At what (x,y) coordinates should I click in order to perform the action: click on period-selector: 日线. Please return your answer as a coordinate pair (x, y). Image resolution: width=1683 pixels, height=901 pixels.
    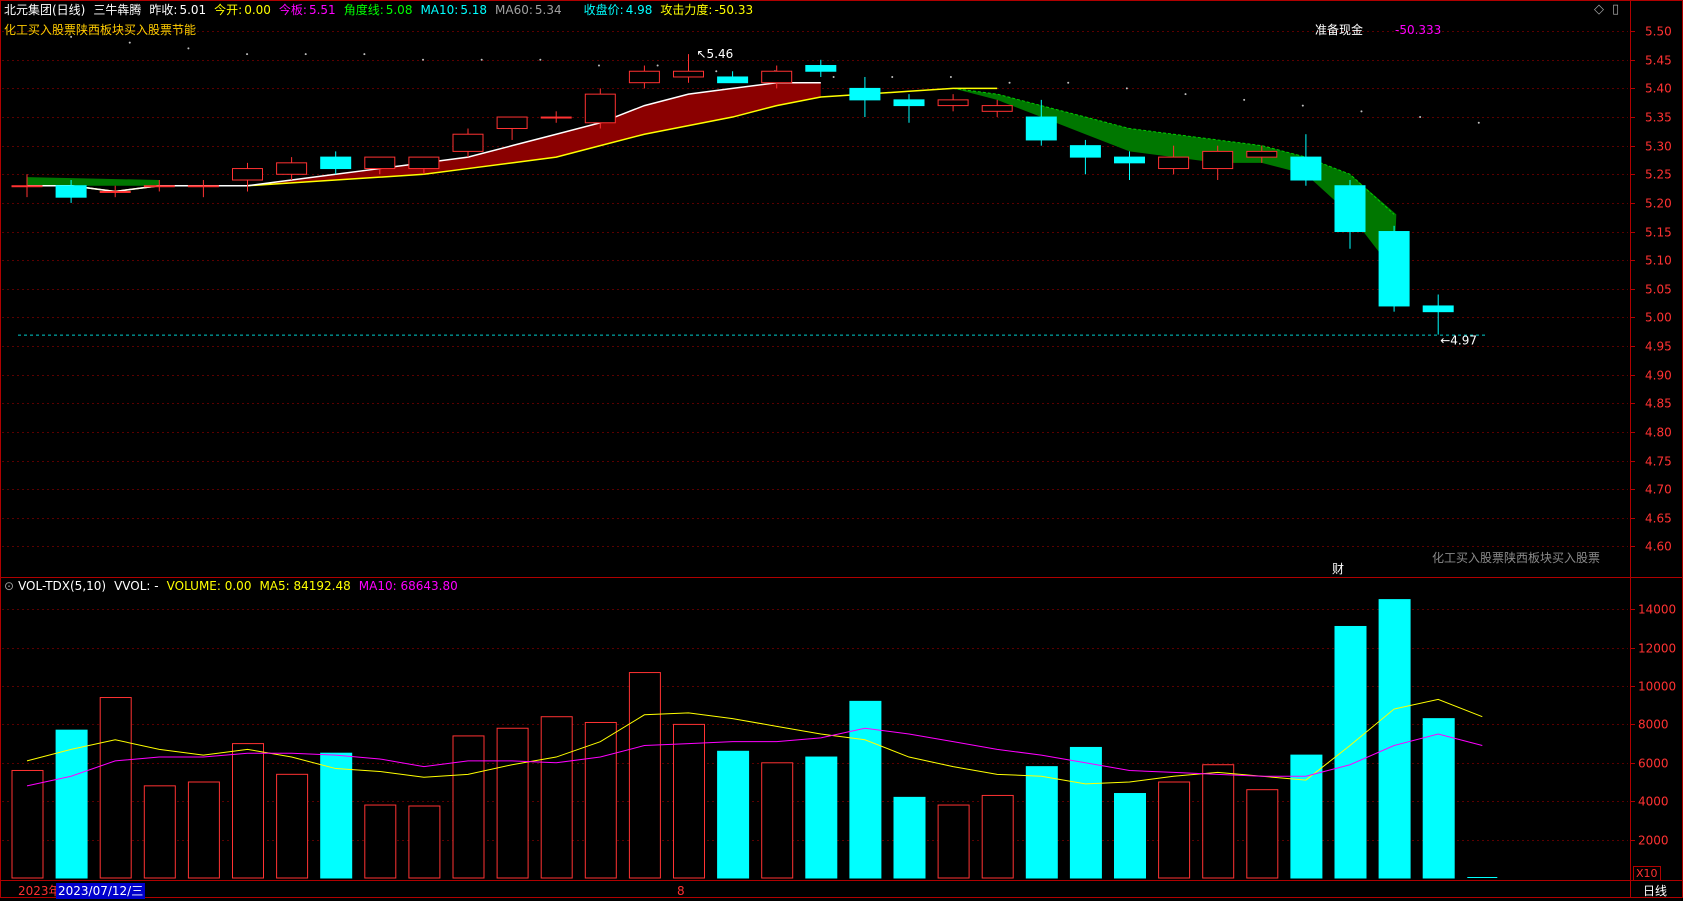
    Looking at the image, I should click on (1655, 891).